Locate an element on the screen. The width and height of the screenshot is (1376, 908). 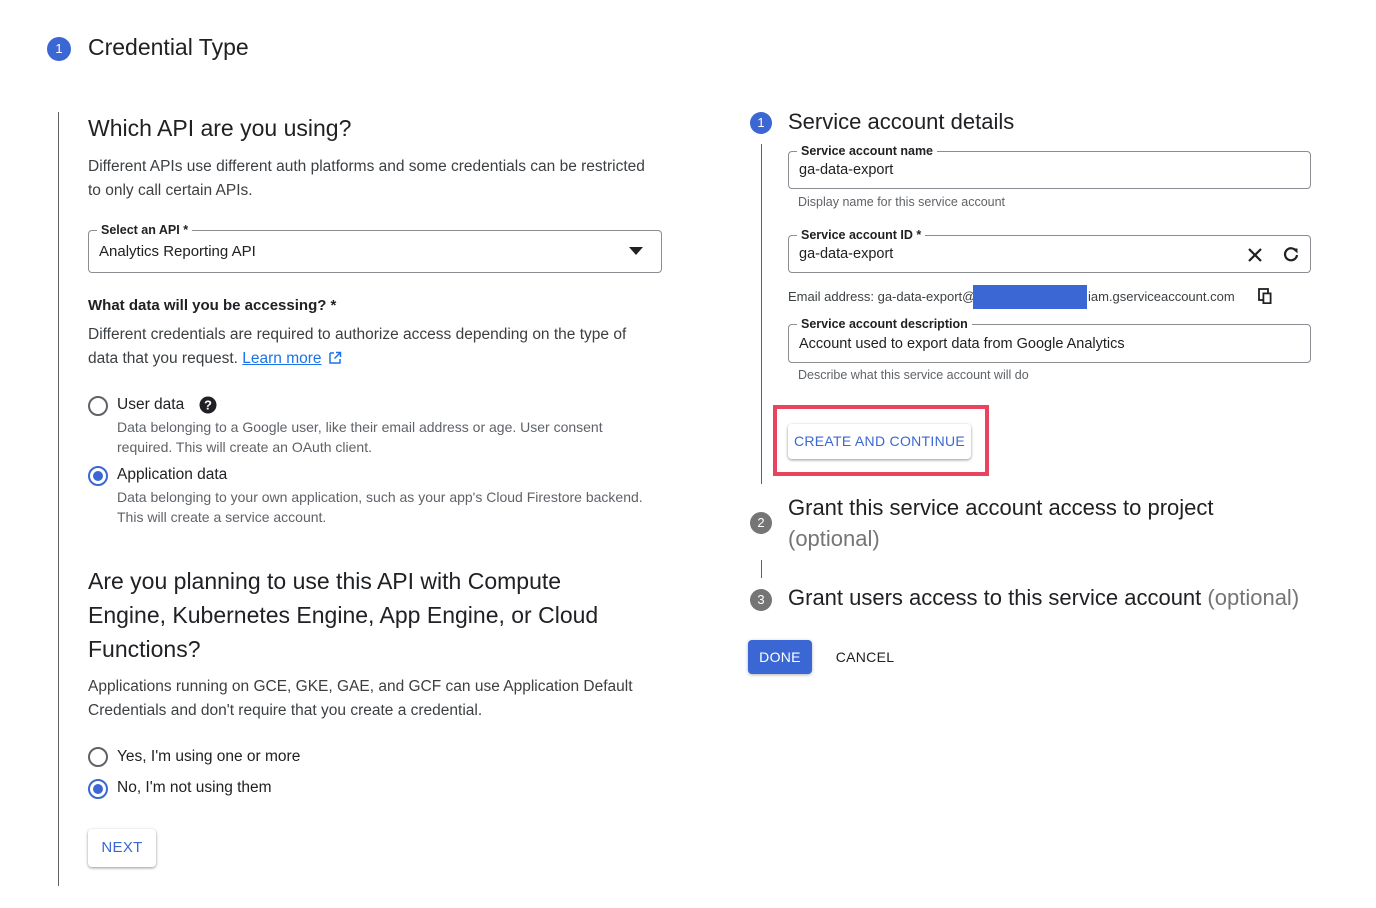
next-button: NEXT is located at coordinates (122, 848).